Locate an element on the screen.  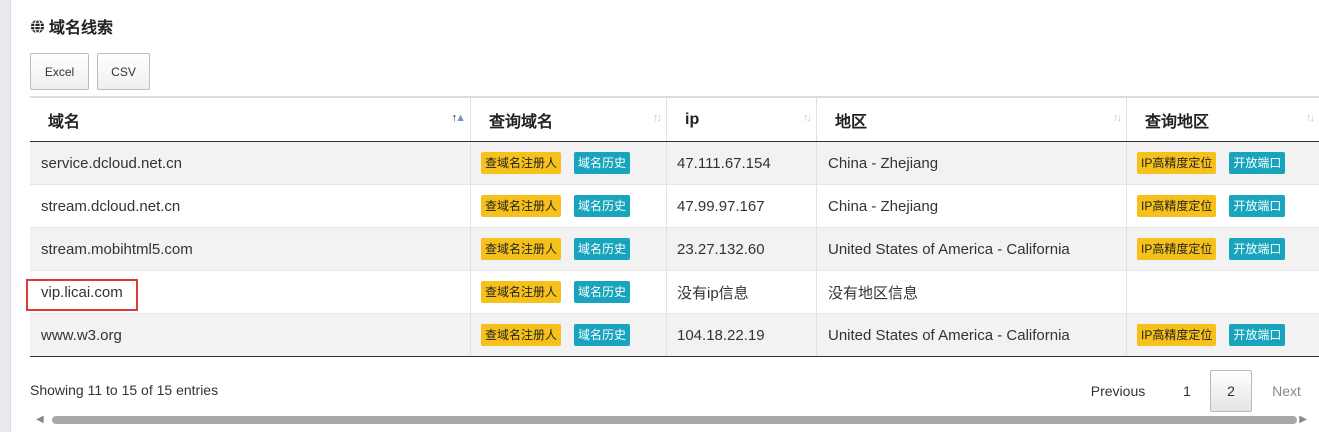
table-row: vip.licai.com 查域名注册人 域名历史 没有ip信息 没有地区信息 is located at coordinates (674, 292).